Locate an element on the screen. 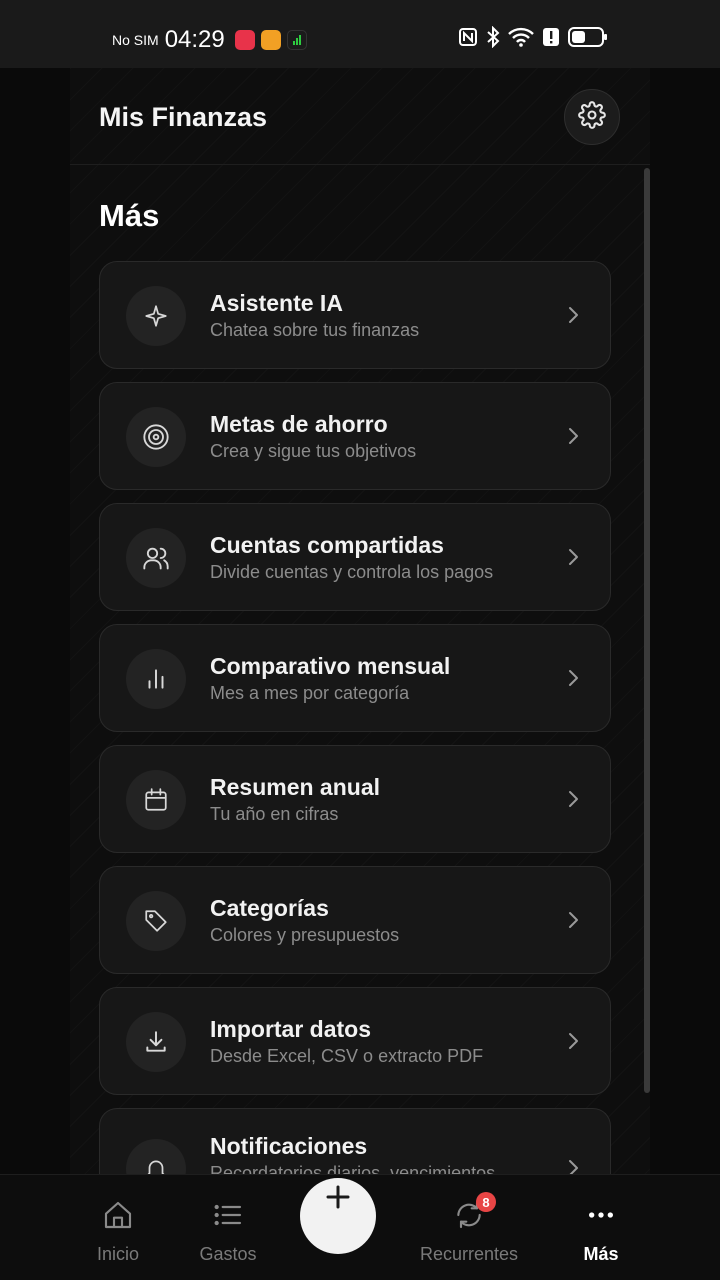 This screenshot has width=720, height=1280. calendar-icon is located at coordinates (156, 800).